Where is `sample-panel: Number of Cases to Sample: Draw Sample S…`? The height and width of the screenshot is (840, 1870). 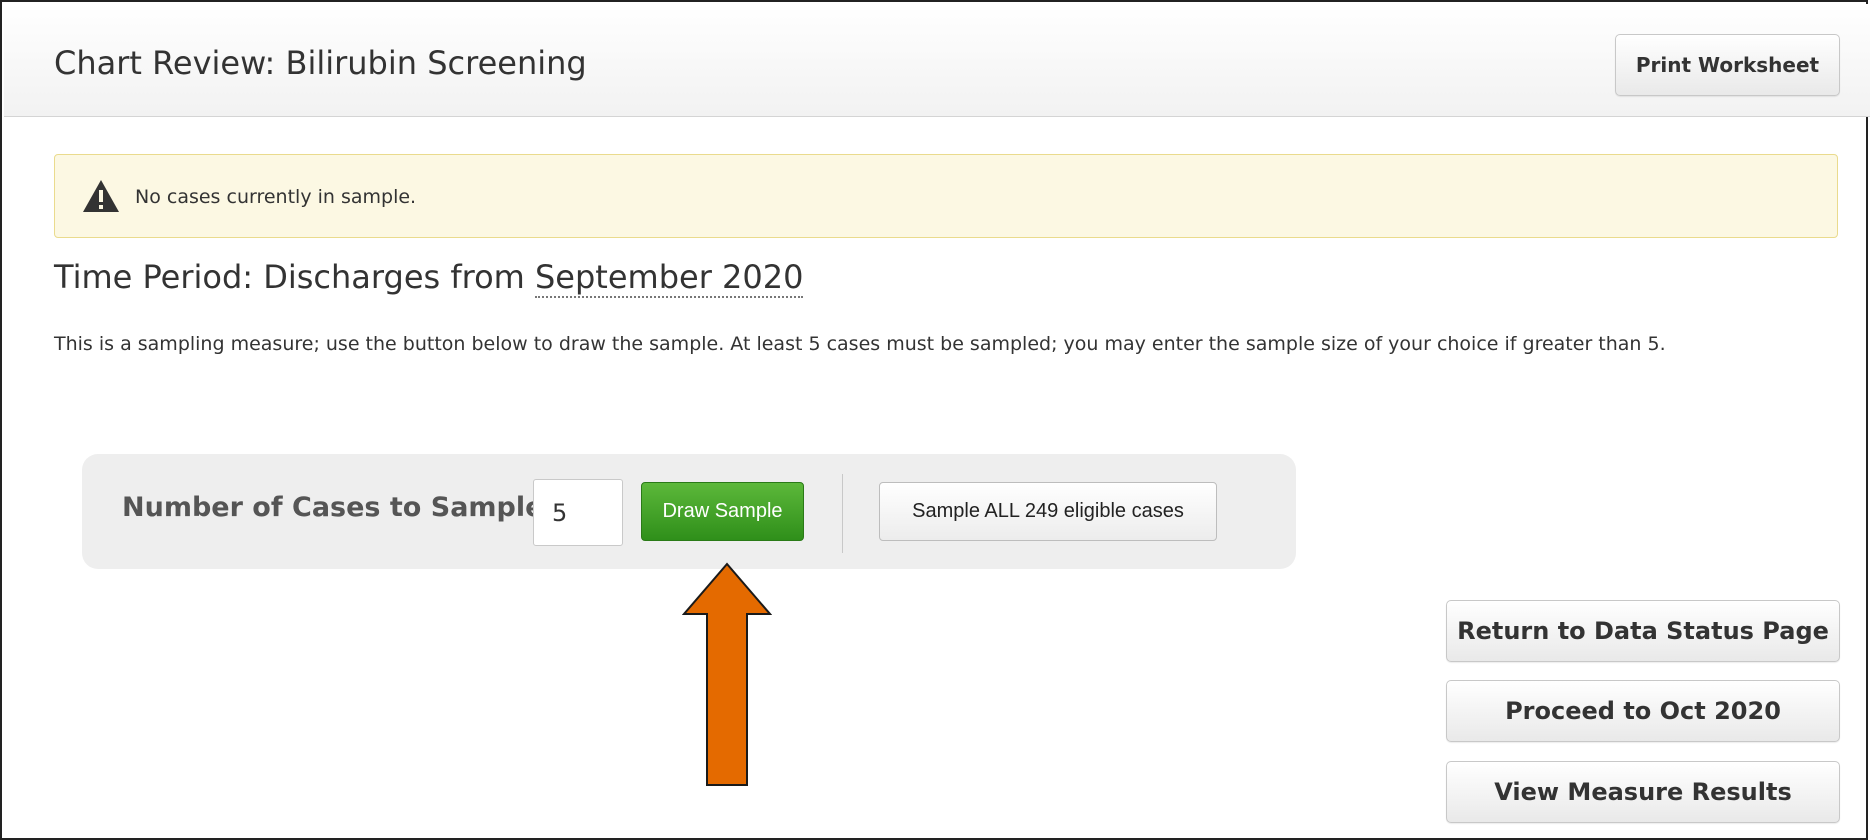 sample-panel: Number of Cases to Sample: Draw Sample S… is located at coordinates (689, 511).